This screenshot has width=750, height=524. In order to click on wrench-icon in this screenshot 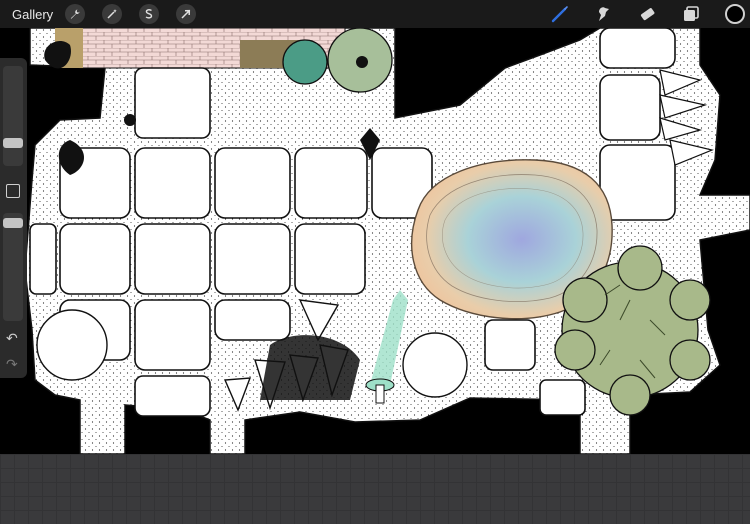, I will do `click(75, 14)`.